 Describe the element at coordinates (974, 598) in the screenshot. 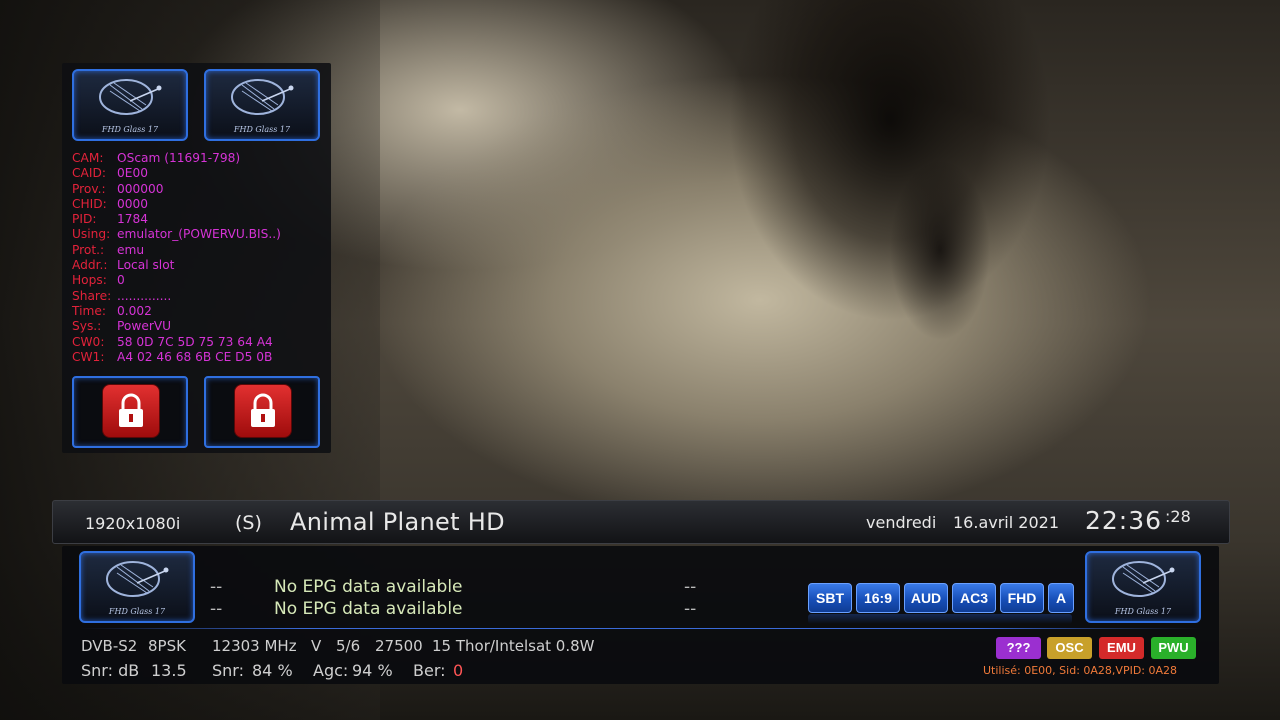

I see `badge-ac3: AC3` at that location.